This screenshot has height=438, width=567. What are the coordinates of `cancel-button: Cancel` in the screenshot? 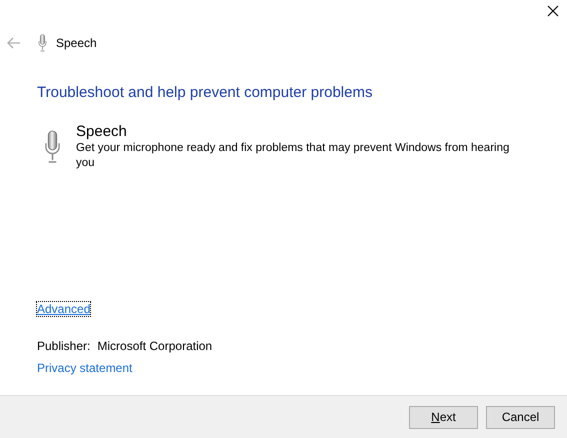 It's located at (520, 417).